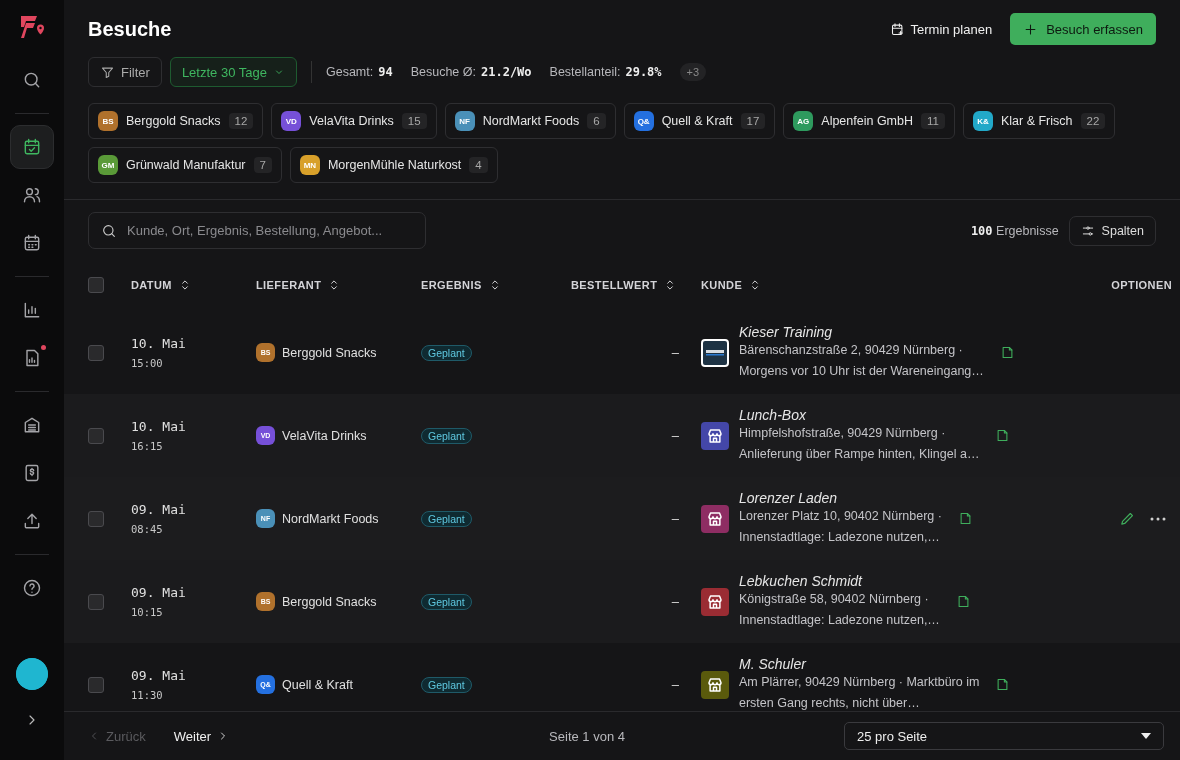 The image size is (1180, 760). I want to click on initials-badge: BS, so click(108, 121).